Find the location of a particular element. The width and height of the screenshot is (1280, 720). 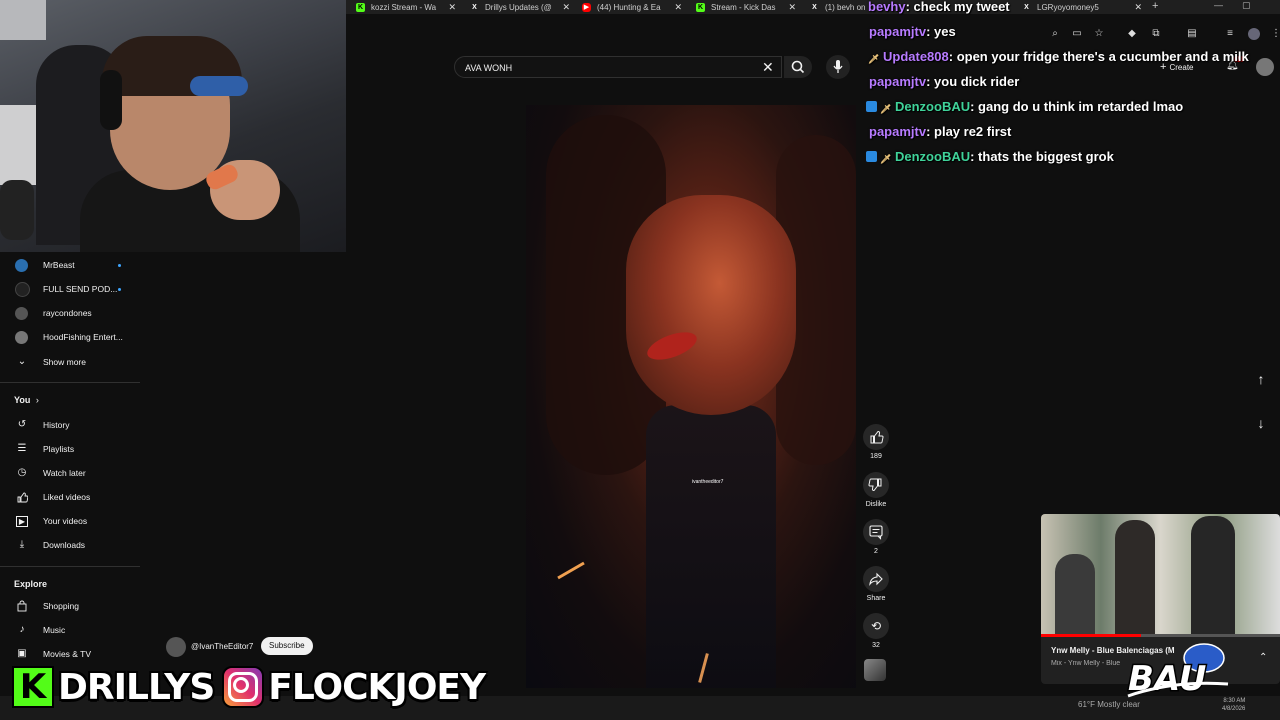

sidebar-item-downloads: ⤓ Downloads is located at coordinates (70, 545).